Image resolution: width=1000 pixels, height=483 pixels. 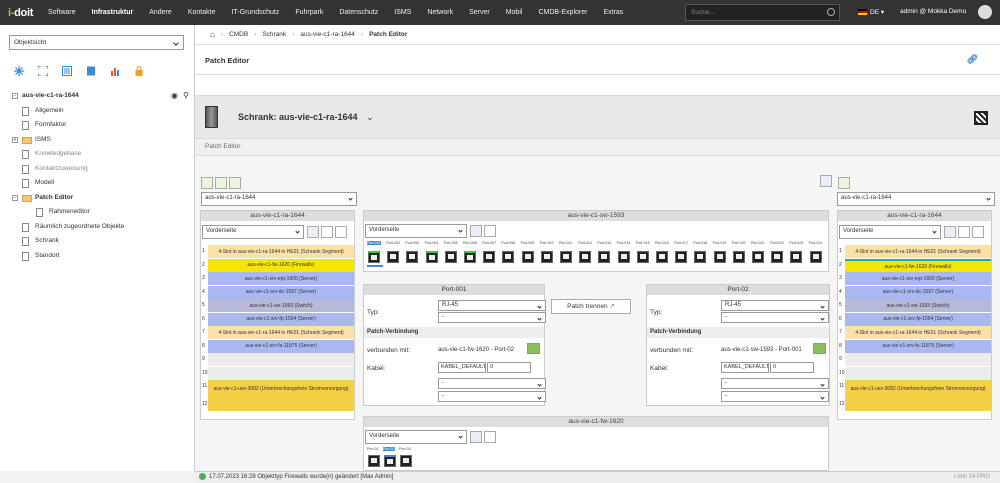 I want to click on tree-item-formfaktor: Formfaktor, so click(x=100, y=125).